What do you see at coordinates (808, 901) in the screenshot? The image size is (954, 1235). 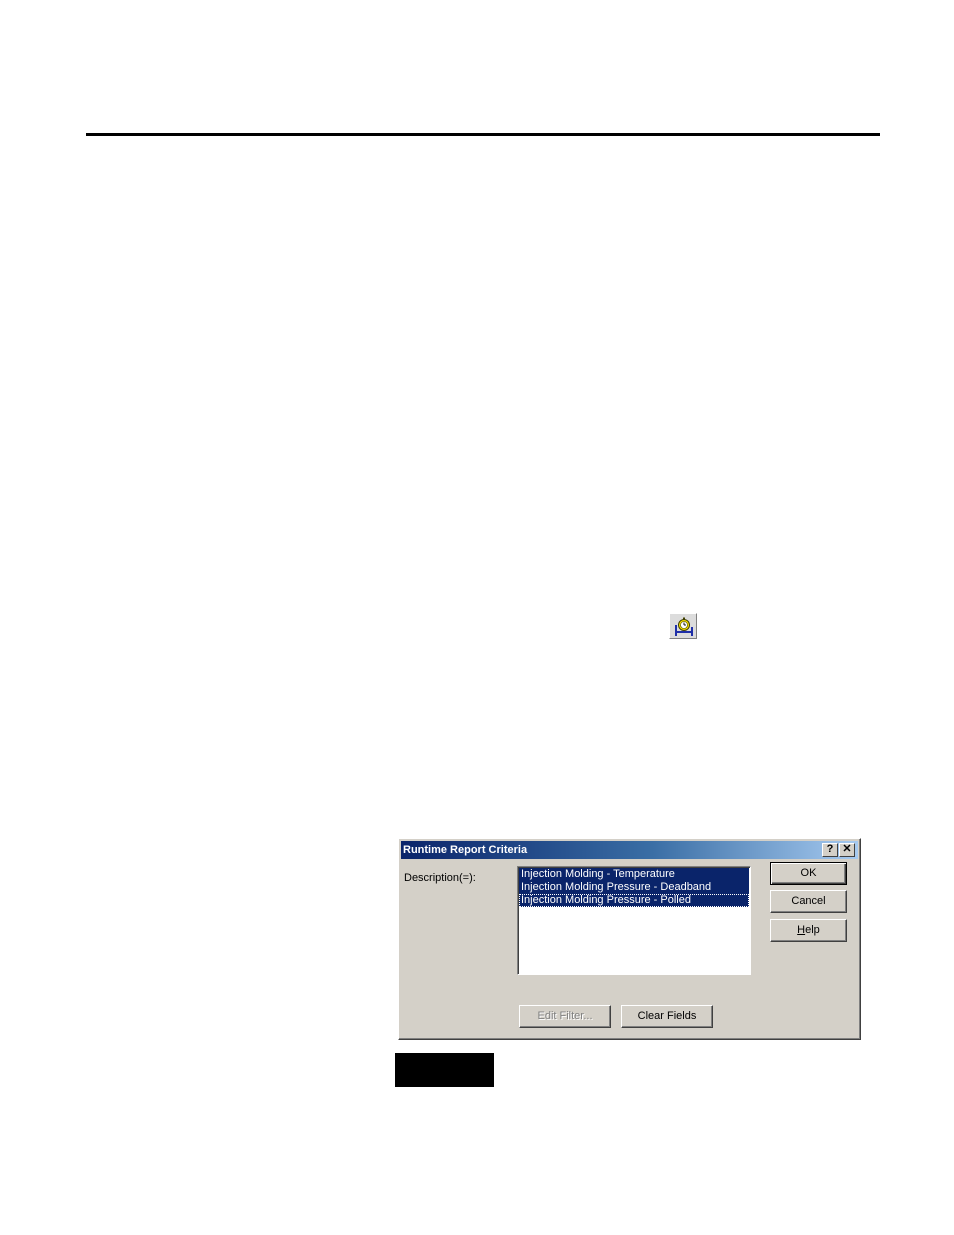 I see `cancel-button: Cancel` at bounding box center [808, 901].